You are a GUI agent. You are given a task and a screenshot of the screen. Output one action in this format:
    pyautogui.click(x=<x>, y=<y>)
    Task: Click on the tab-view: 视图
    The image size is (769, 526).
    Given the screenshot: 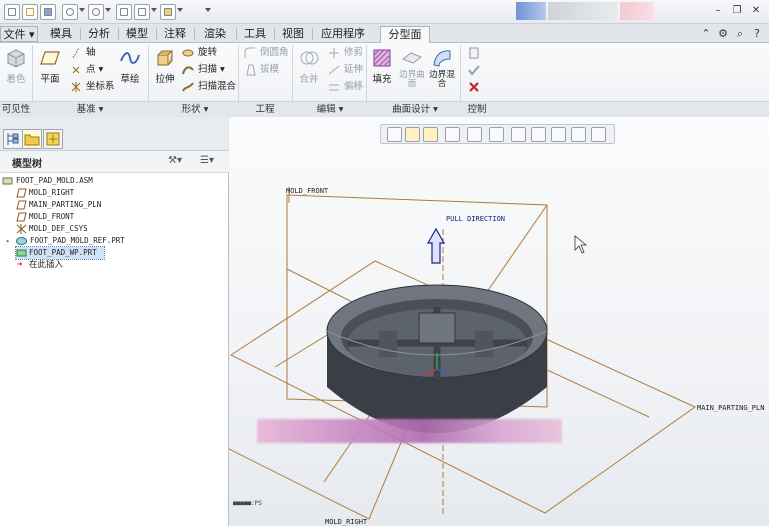 What is the action you would take?
    pyautogui.click(x=293, y=34)
    